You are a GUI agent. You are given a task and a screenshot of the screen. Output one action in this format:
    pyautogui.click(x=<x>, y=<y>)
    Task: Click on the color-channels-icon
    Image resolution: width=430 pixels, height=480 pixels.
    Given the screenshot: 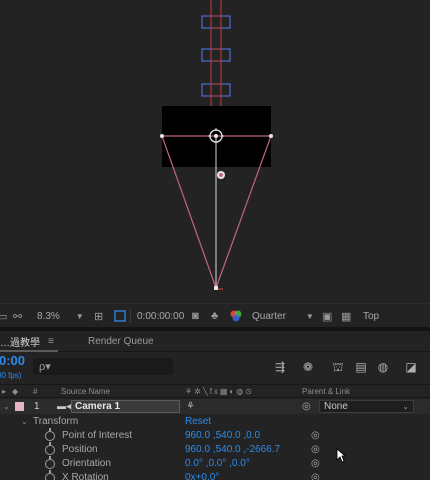 What is the action you would take?
    pyautogui.click(x=236, y=316)
    